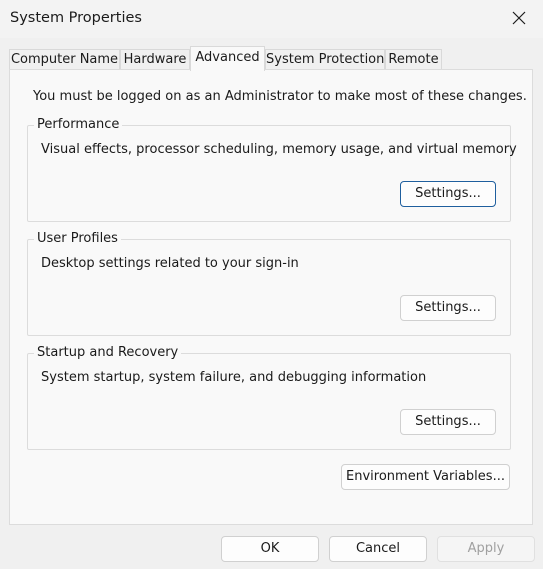  What do you see at coordinates (77, 238) in the screenshot?
I see `user-profiles-group-title: User Profiles` at bounding box center [77, 238].